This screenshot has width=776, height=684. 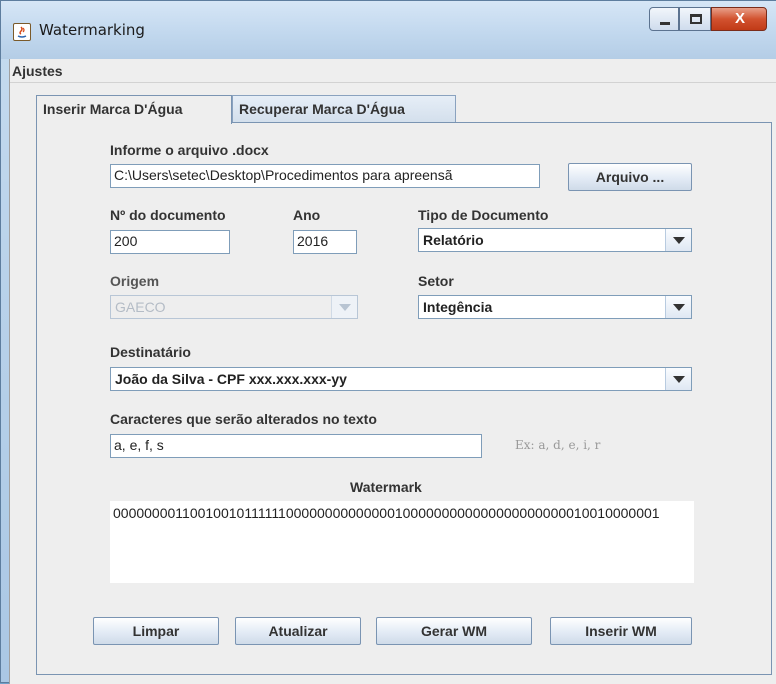 What do you see at coordinates (483, 215) in the screenshot?
I see `doc-type-label: Tipo de Documento` at bounding box center [483, 215].